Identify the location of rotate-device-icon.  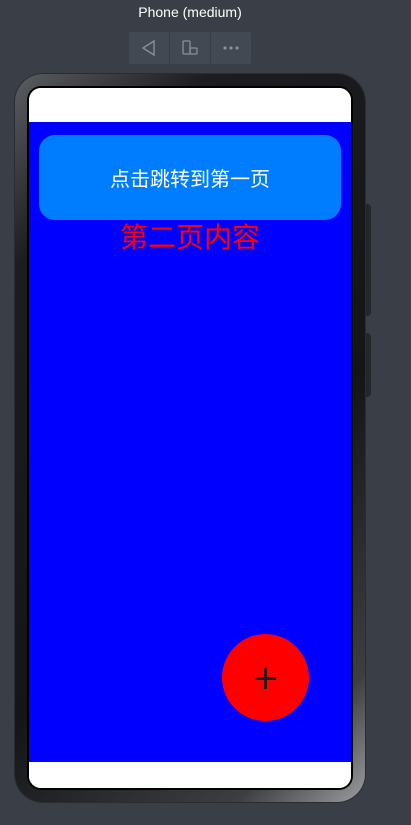
(190, 47).